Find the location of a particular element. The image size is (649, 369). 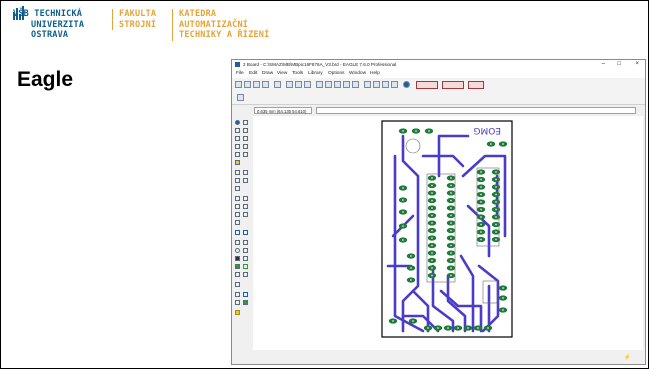

maximize-button: □ is located at coordinates (619, 64).